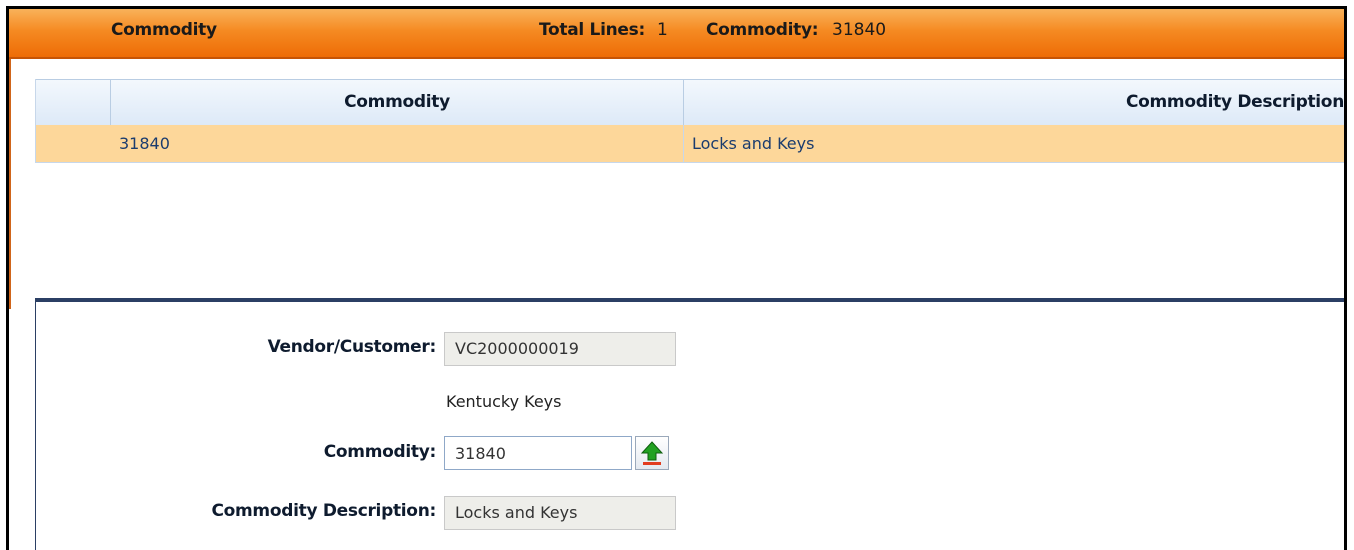 Image resolution: width=1354 pixels, height=550 pixels. I want to click on total-lines-label: Total Lines:, so click(592, 30).